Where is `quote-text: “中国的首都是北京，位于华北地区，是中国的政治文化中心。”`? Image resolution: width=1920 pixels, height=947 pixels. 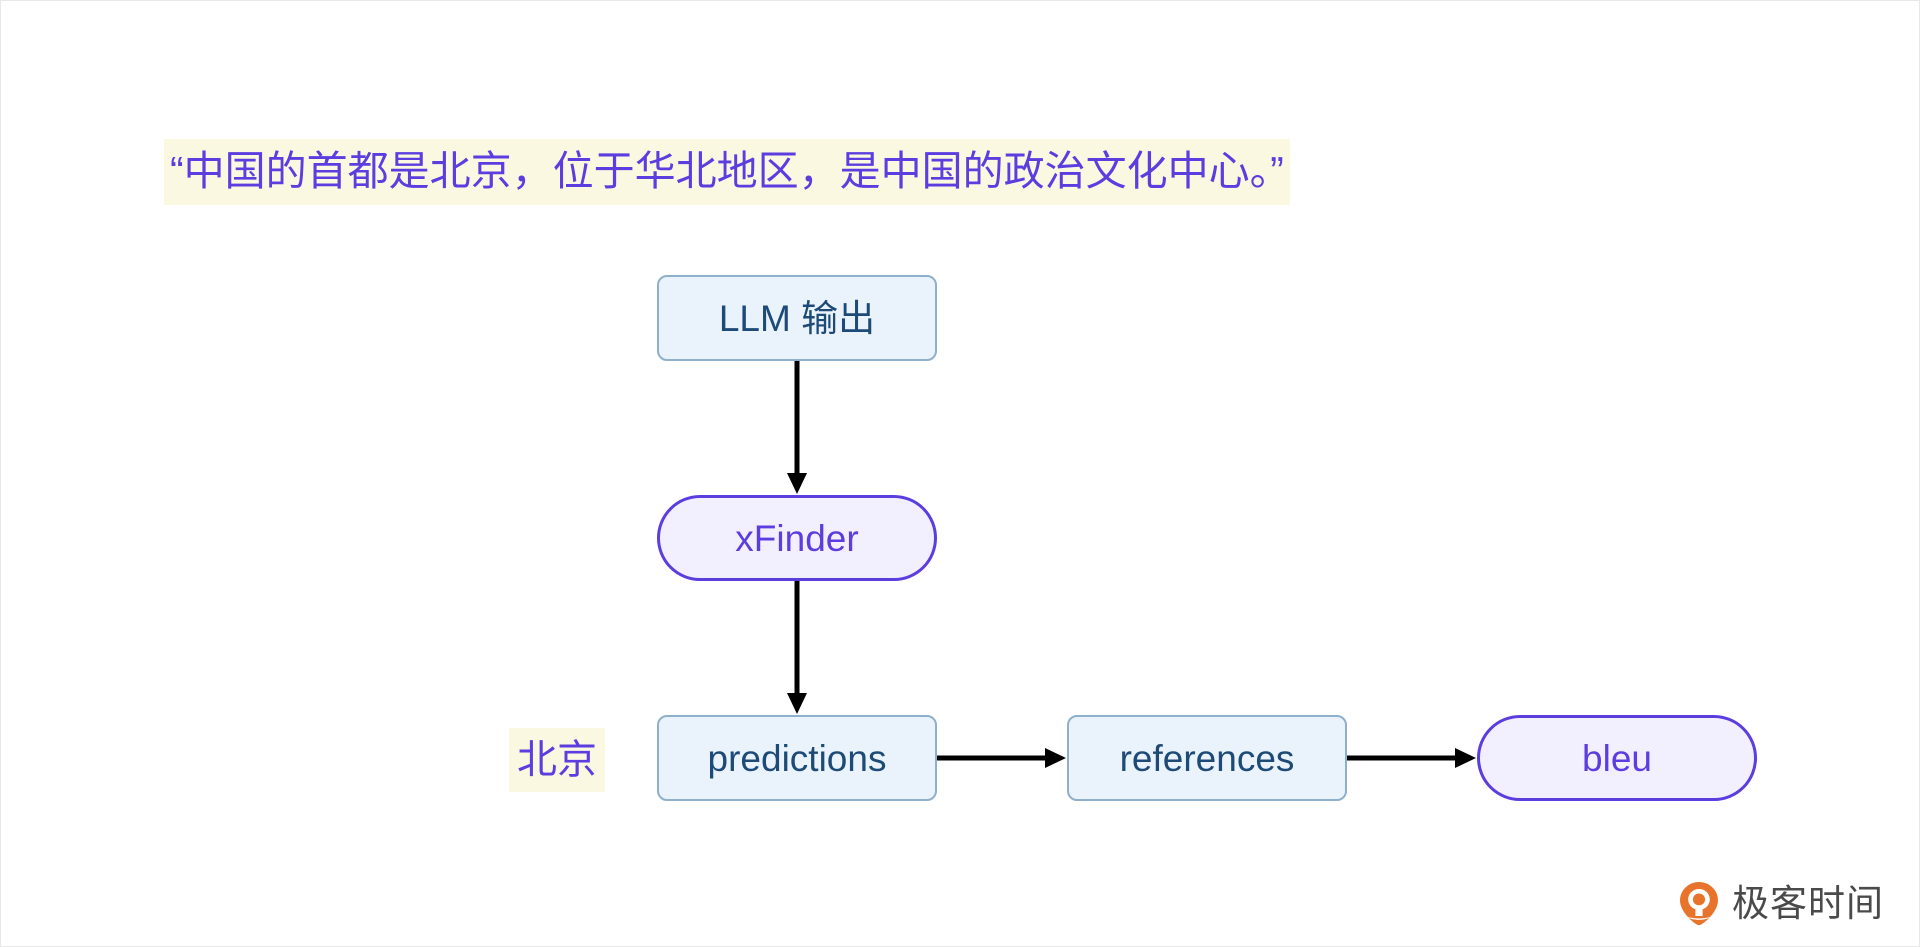 quote-text: “中国的首都是北京，位于华北地区，是中国的政治文化中心。” is located at coordinates (727, 172).